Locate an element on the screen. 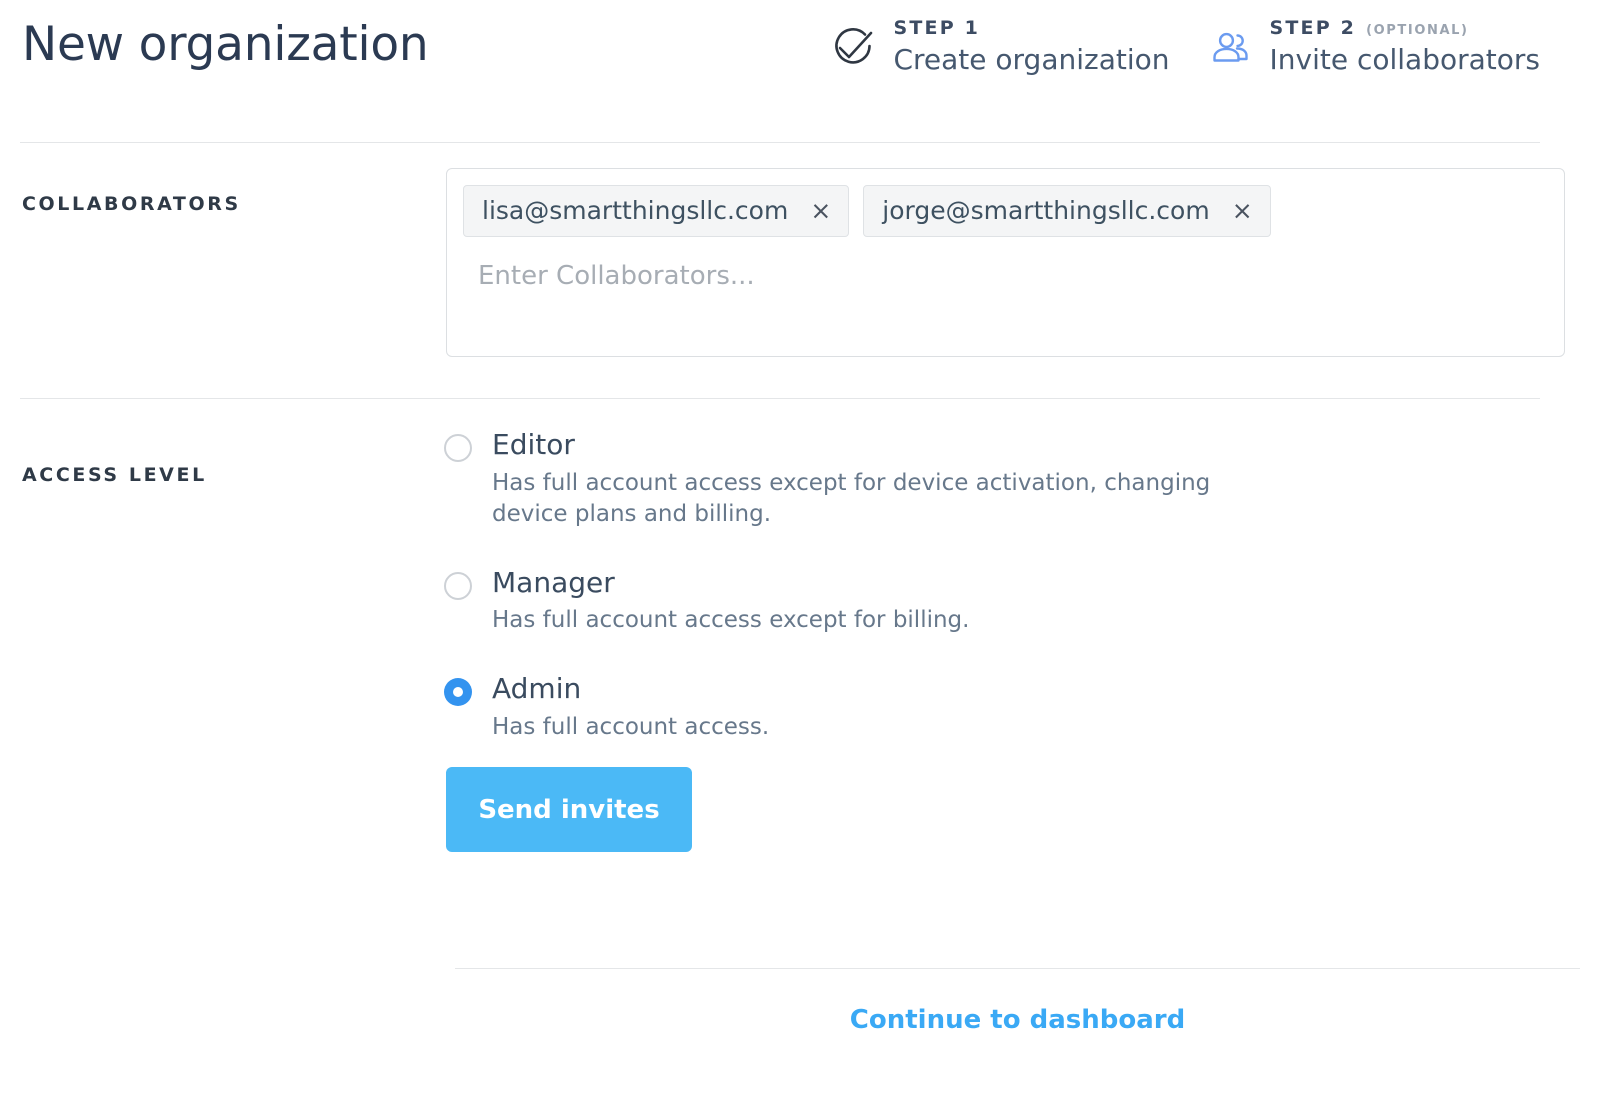 This screenshot has width=1600, height=1109. step-1-kicker-text: STEP 1 is located at coordinates (937, 28).